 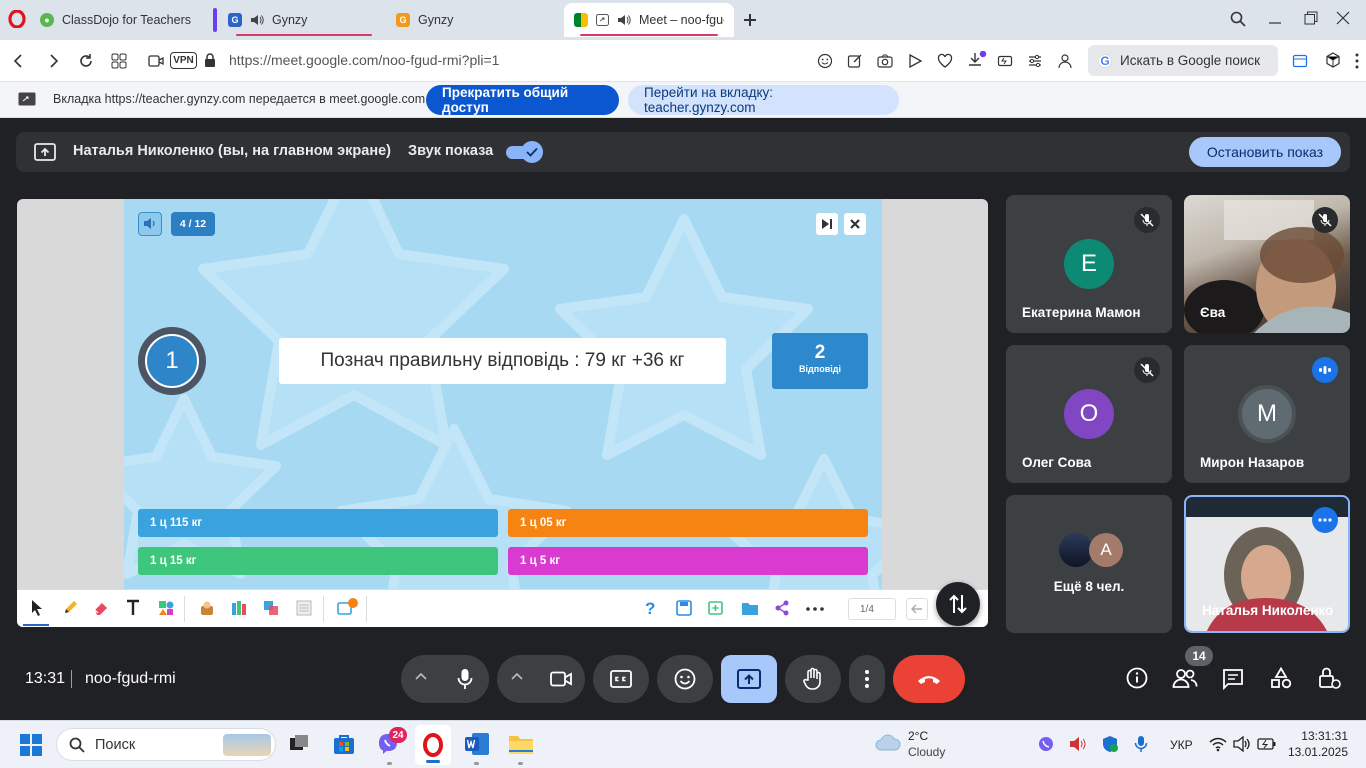 What do you see at coordinates (1218, 744) in the screenshot?
I see `wifi-icon` at bounding box center [1218, 744].